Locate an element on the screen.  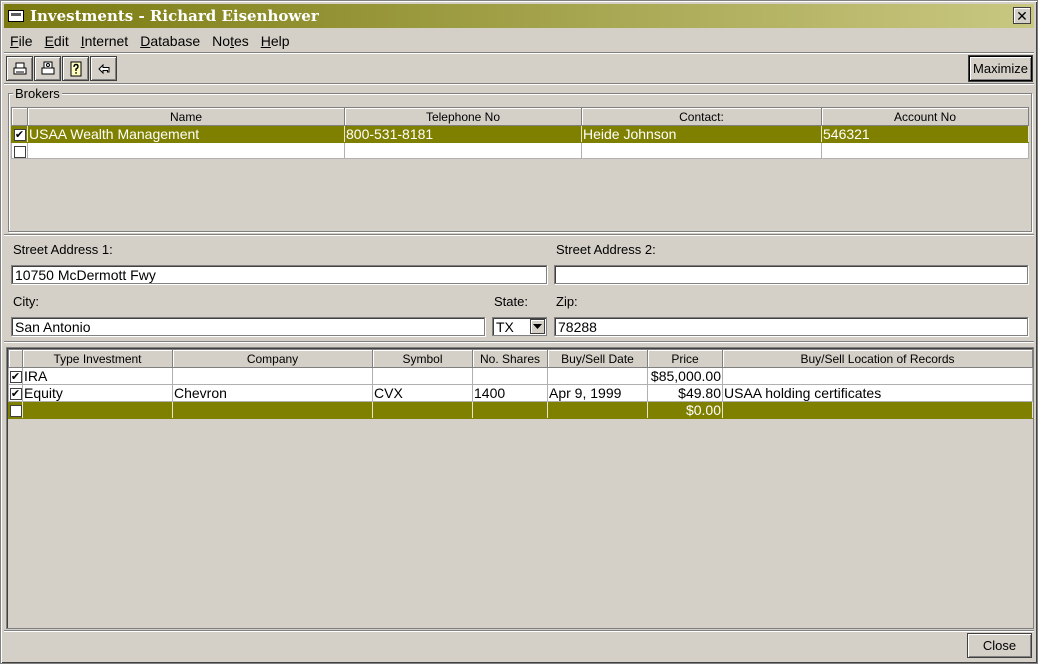
help-icon is located at coordinates (75, 68).